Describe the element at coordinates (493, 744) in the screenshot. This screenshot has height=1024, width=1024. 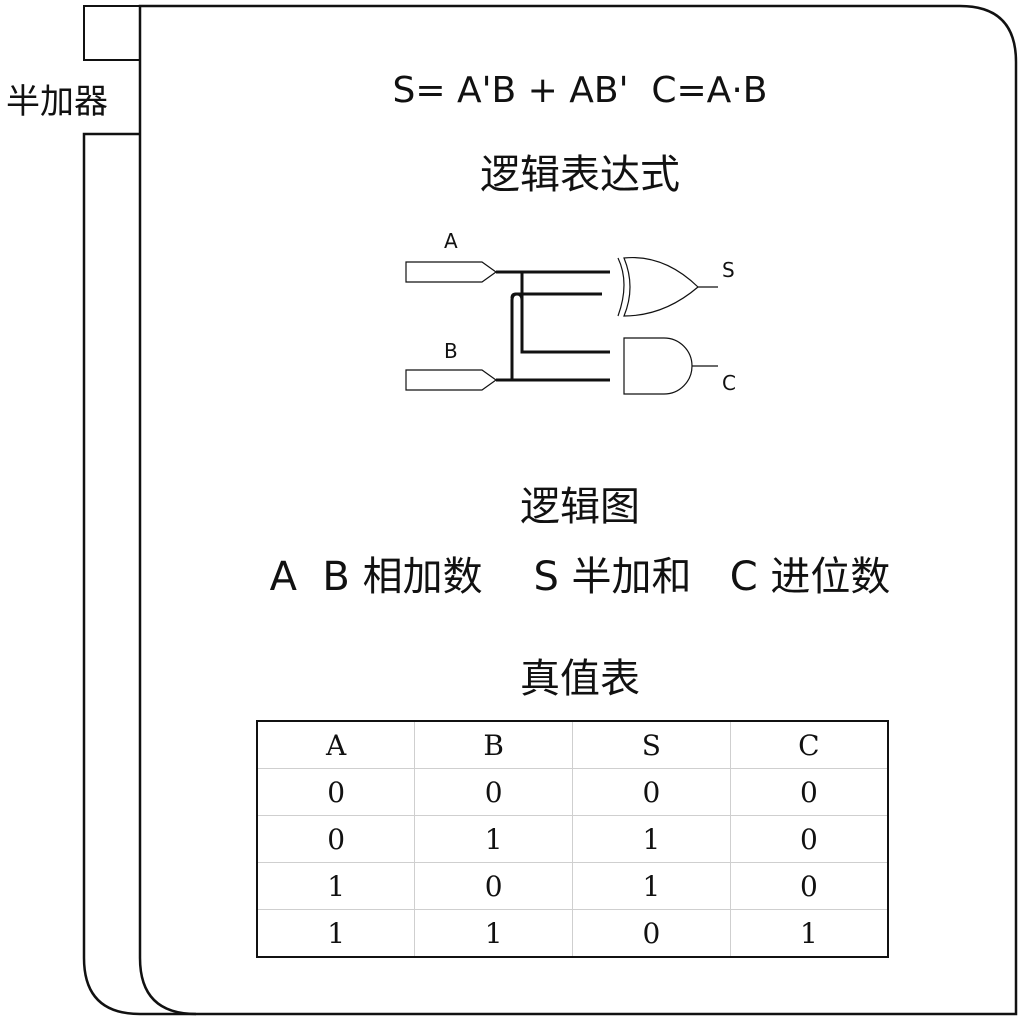
I see `header-b: B` at that location.